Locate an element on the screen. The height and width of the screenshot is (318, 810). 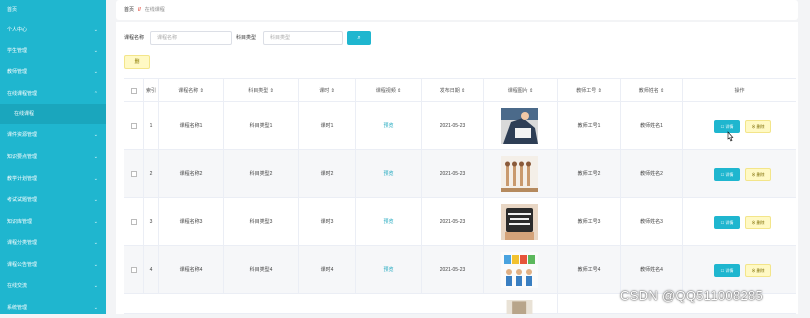
sidebar-item-teachers: 教师管理 ⌄ is located at coordinates (53, 72).